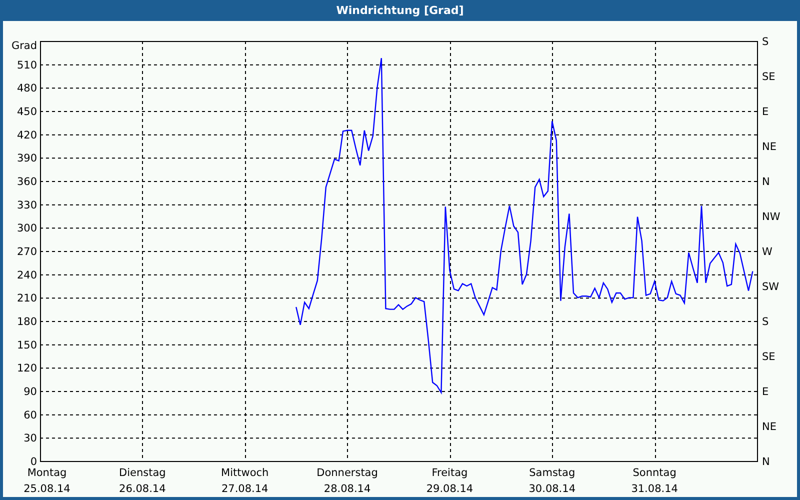 This screenshot has width=800, height=500. What do you see at coordinates (26, 88) in the screenshot?
I see `y-tick-label: 480` at bounding box center [26, 88].